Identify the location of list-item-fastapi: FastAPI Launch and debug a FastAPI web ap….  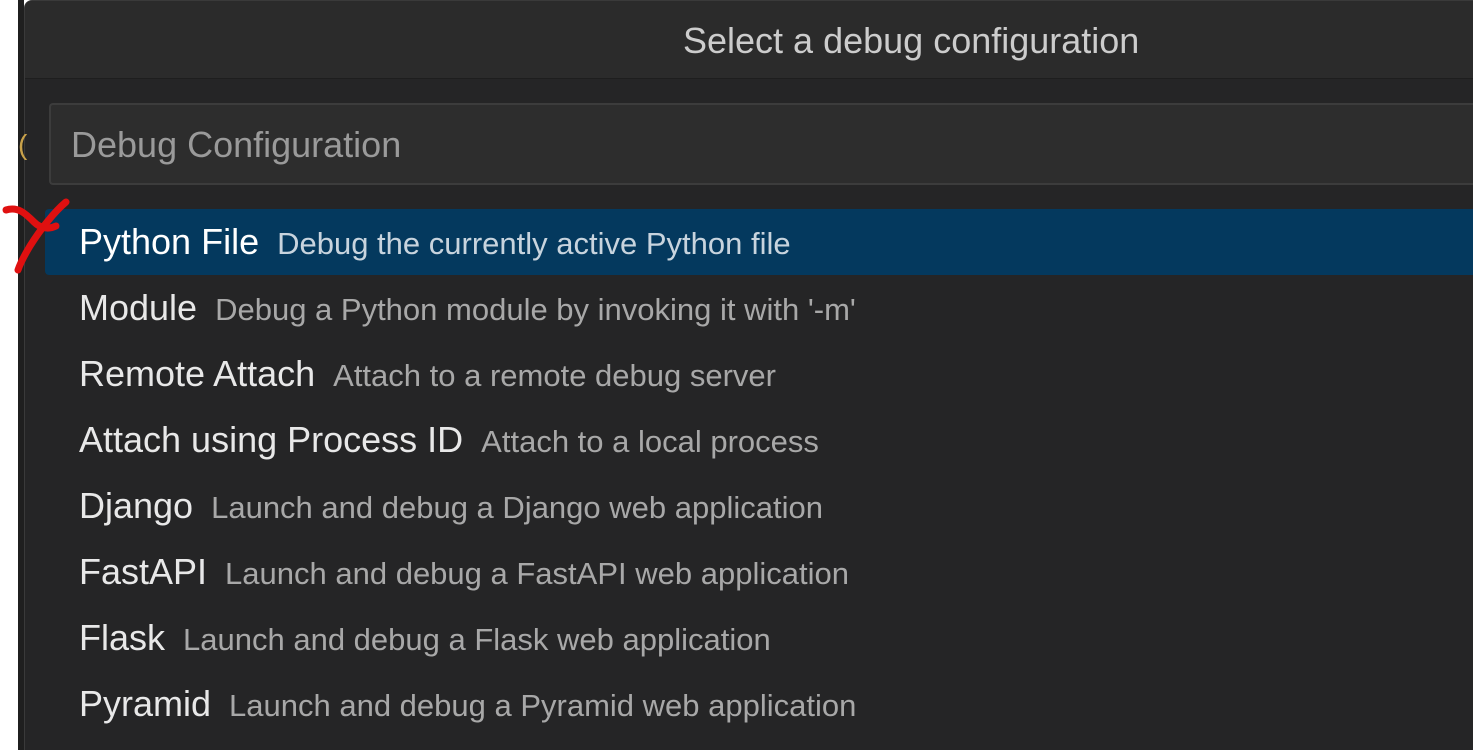
(759, 572).